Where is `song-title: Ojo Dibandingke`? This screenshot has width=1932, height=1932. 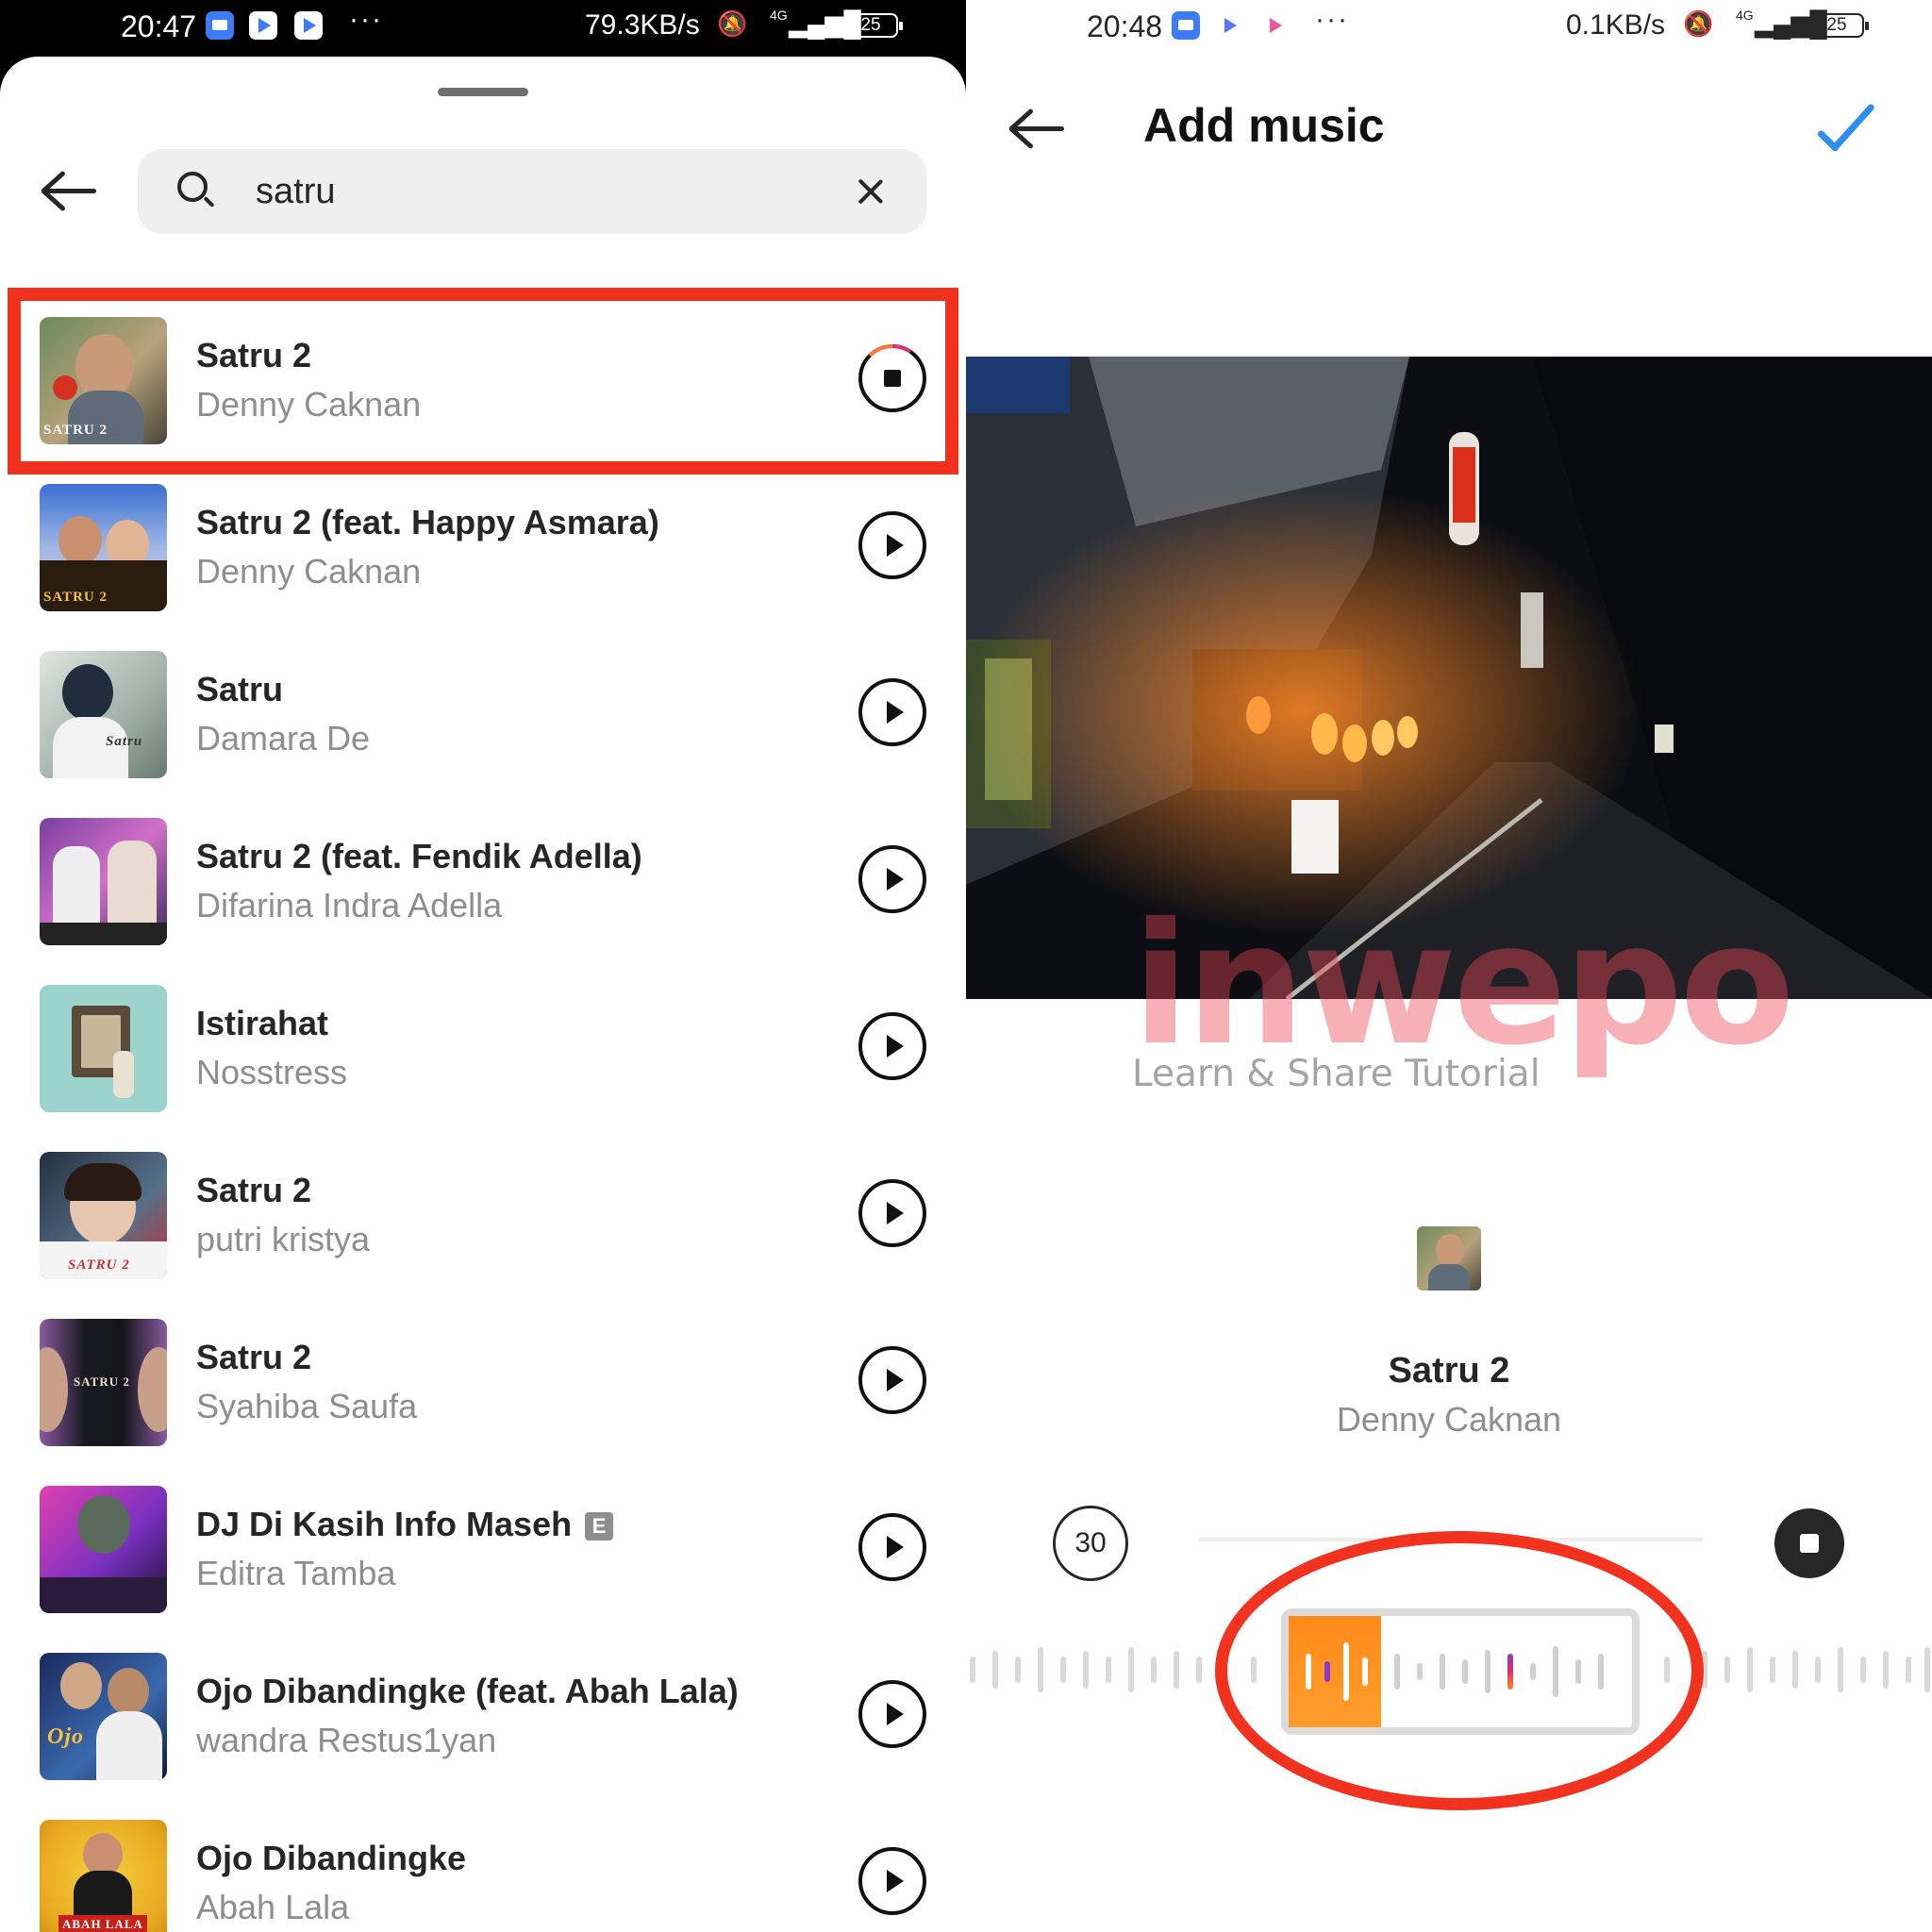 song-title: Ojo Dibandingke is located at coordinates (331, 1858).